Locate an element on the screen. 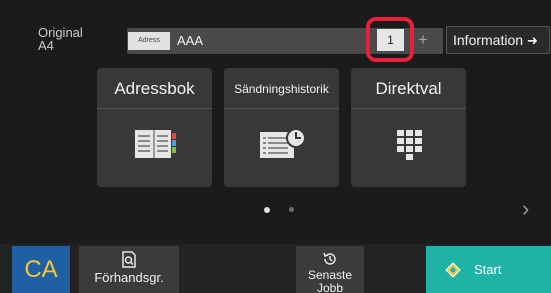  paper-size-label: A4 is located at coordinates (46, 45).